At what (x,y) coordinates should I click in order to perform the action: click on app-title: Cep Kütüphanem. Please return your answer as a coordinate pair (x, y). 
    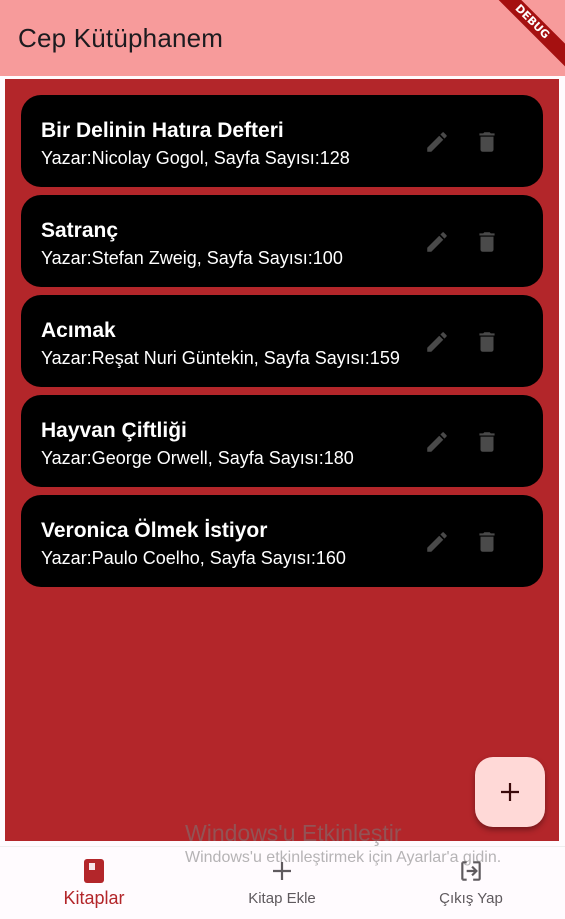
    Looking at the image, I should click on (121, 37).